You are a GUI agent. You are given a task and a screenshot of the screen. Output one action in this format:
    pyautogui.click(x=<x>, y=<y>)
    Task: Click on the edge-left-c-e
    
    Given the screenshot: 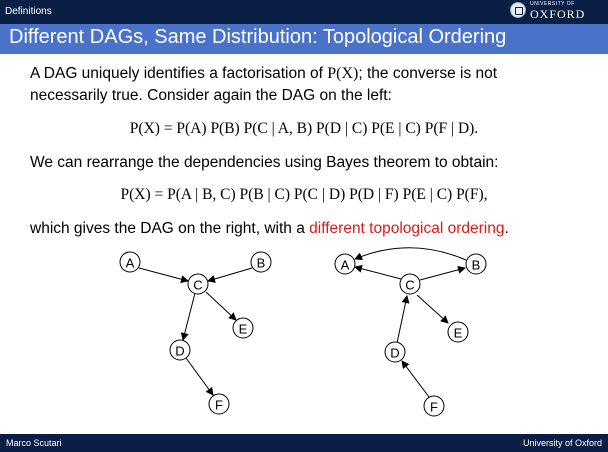 What is the action you would take?
    pyautogui.click(x=221, y=306)
    